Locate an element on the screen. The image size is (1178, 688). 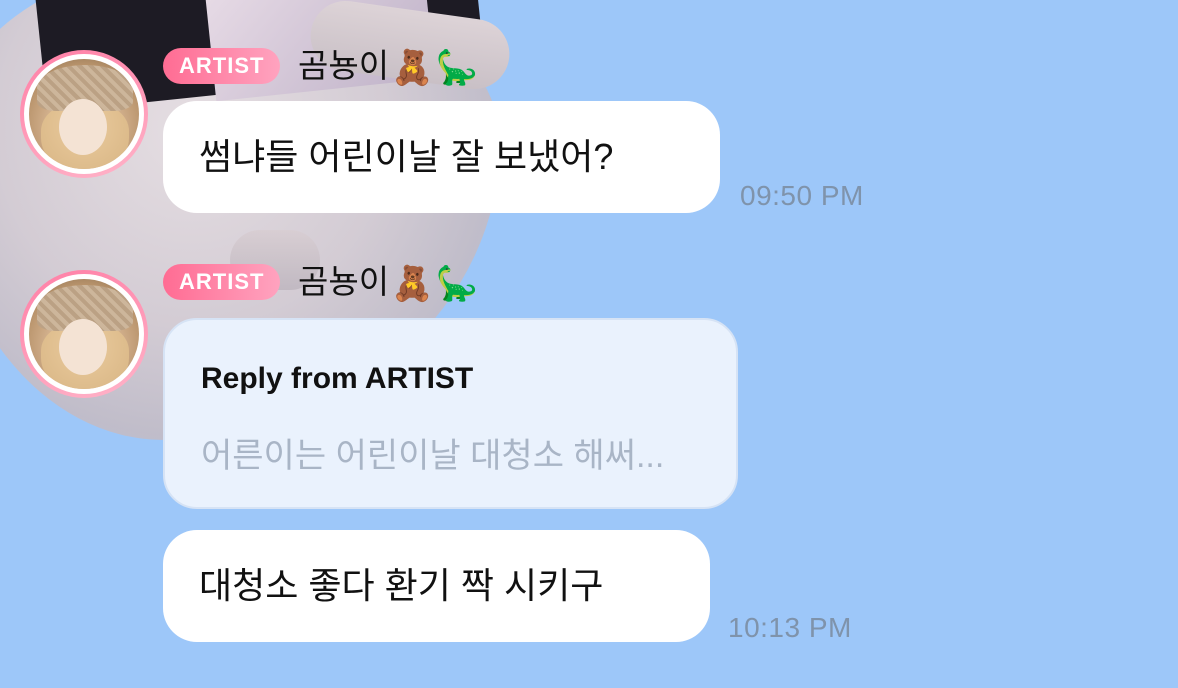
message-timestamp: 10:13 PM is located at coordinates (790, 627).